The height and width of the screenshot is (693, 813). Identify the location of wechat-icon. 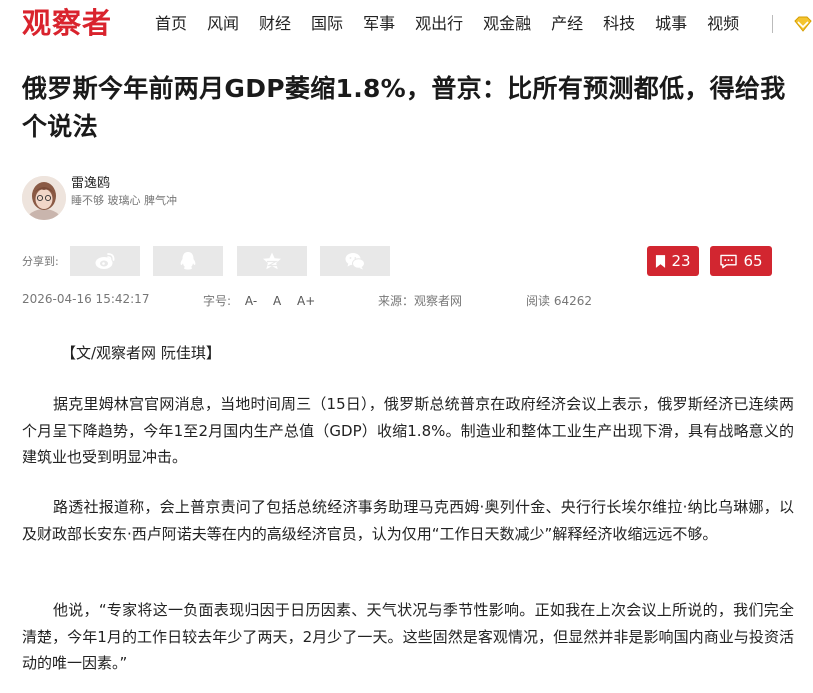
(355, 261).